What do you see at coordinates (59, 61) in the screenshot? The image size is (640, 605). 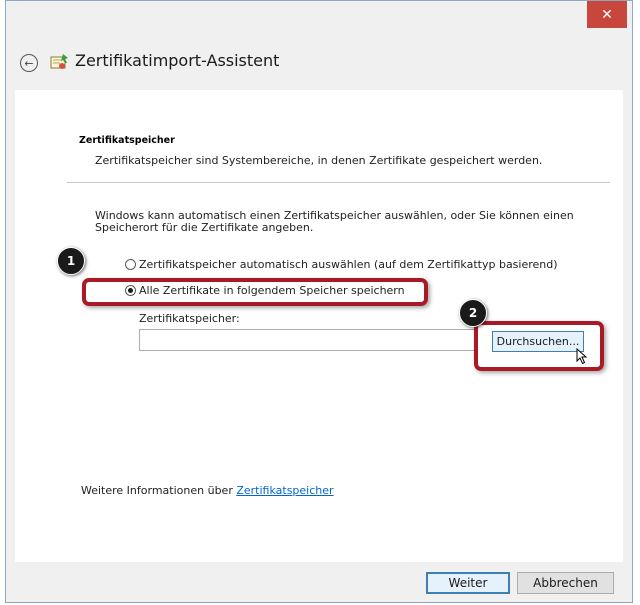 I see `certificate-wizard-icon` at bounding box center [59, 61].